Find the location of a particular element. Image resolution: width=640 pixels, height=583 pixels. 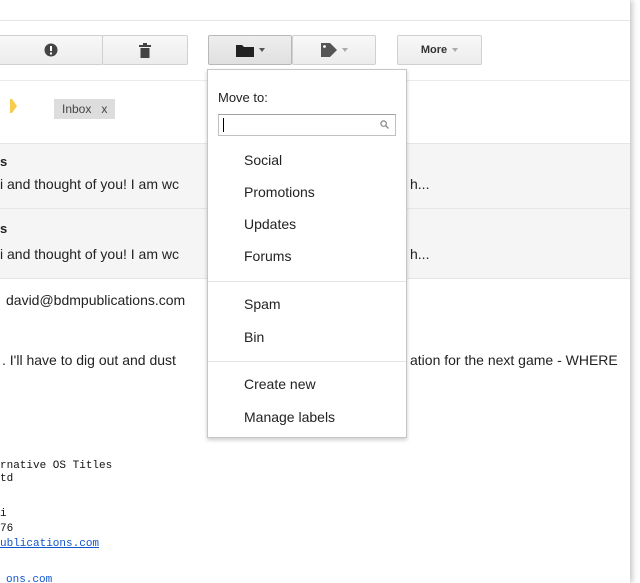

labels-button is located at coordinates (334, 50).